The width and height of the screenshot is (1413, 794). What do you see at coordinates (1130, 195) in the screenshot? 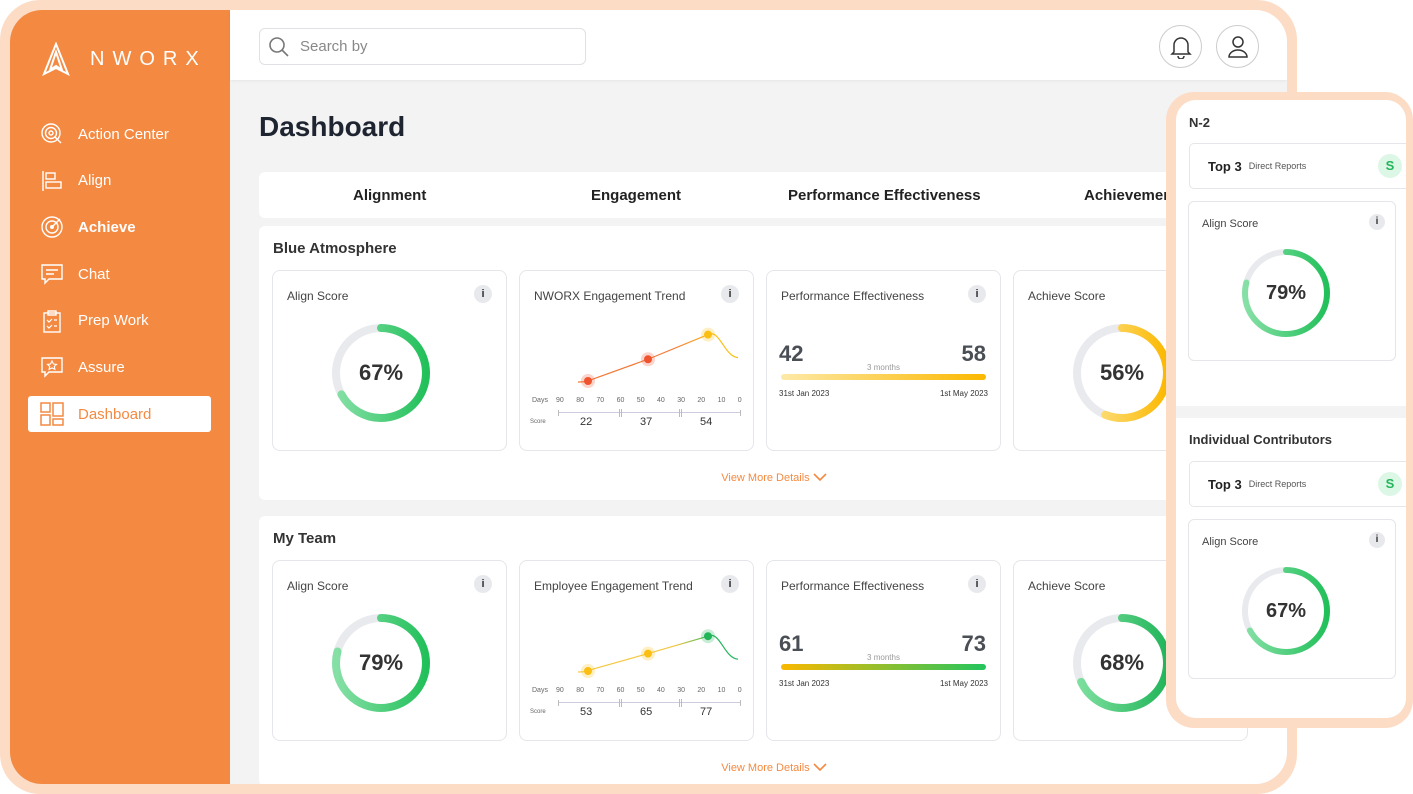
I see `tab-achievement: Achievement` at bounding box center [1130, 195].